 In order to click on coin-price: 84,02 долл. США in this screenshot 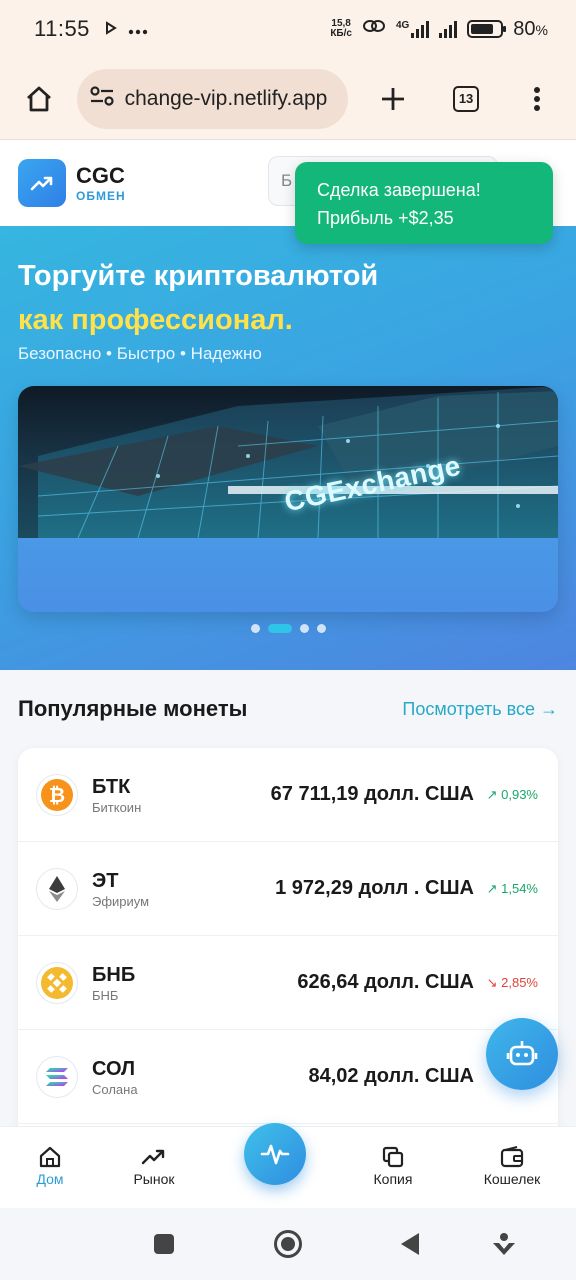, I will do `click(391, 1076)`.